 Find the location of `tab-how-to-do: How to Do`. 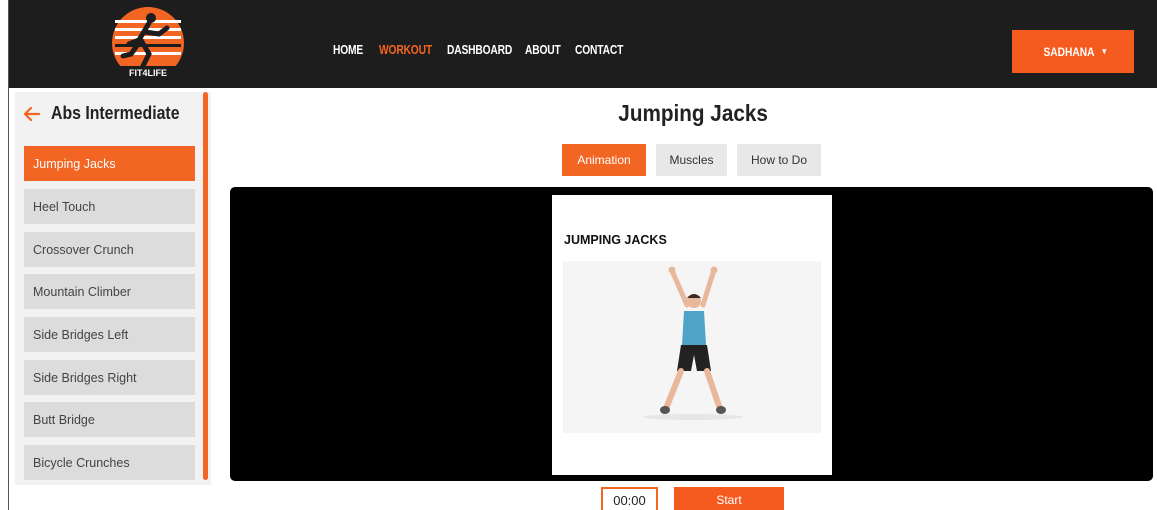

tab-how-to-do: How to Do is located at coordinates (779, 160).